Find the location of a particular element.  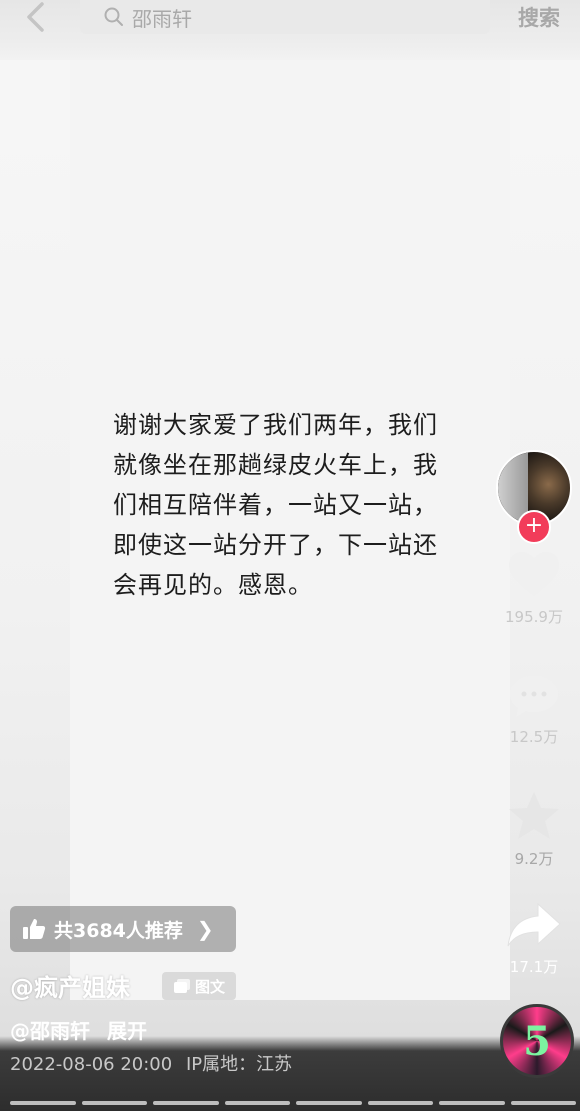

image-progress is located at coordinates (293, 1103).